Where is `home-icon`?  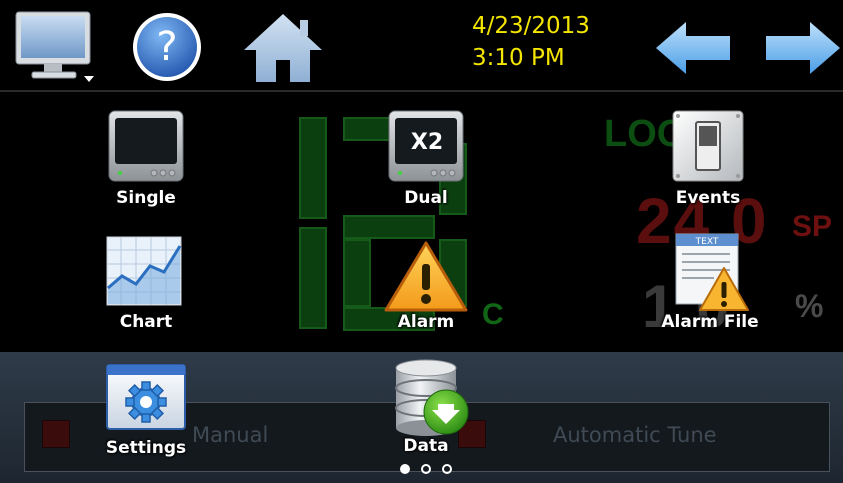
home-icon is located at coordinates (283, 48).